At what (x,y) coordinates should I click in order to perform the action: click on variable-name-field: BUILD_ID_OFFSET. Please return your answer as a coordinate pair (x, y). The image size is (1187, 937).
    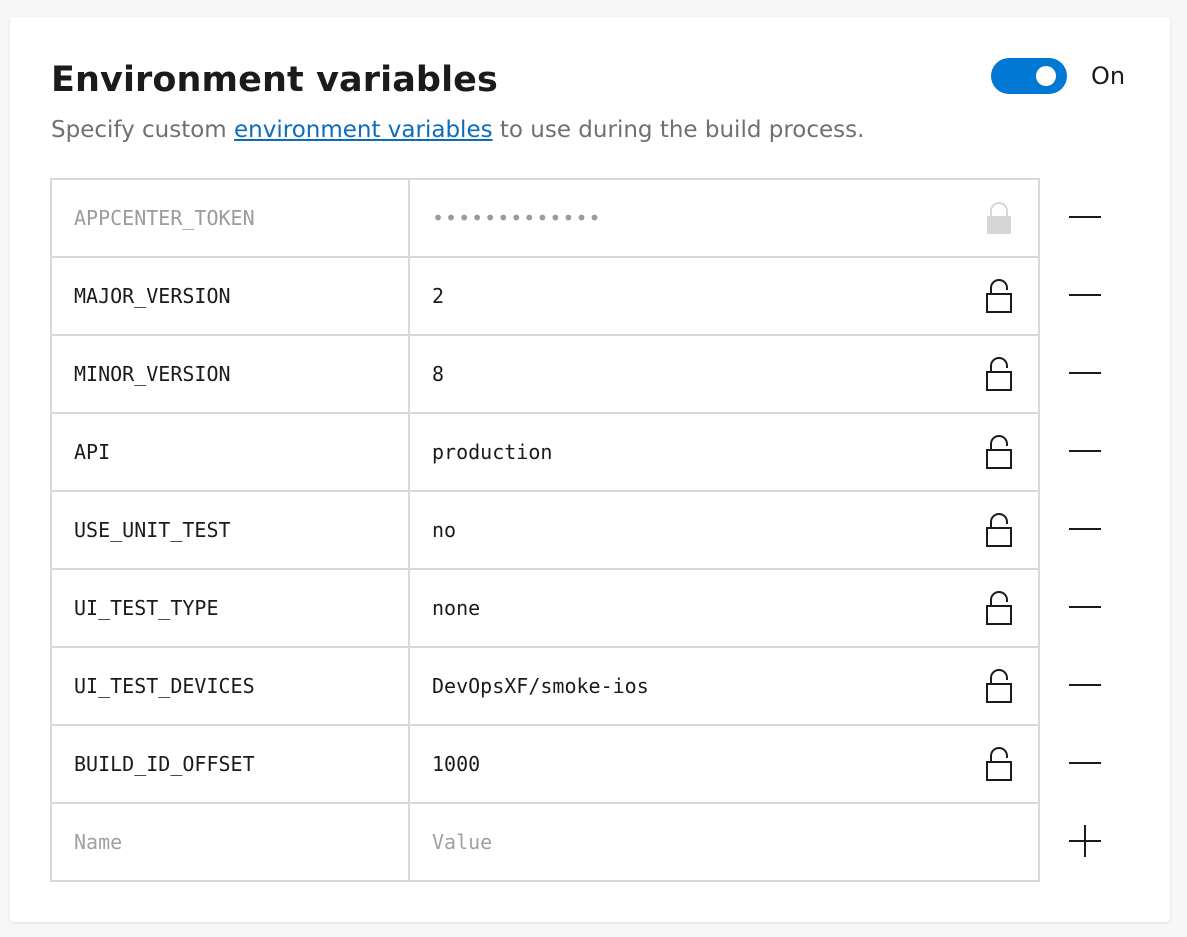
    Looking at the image, I should click on (231, 764).